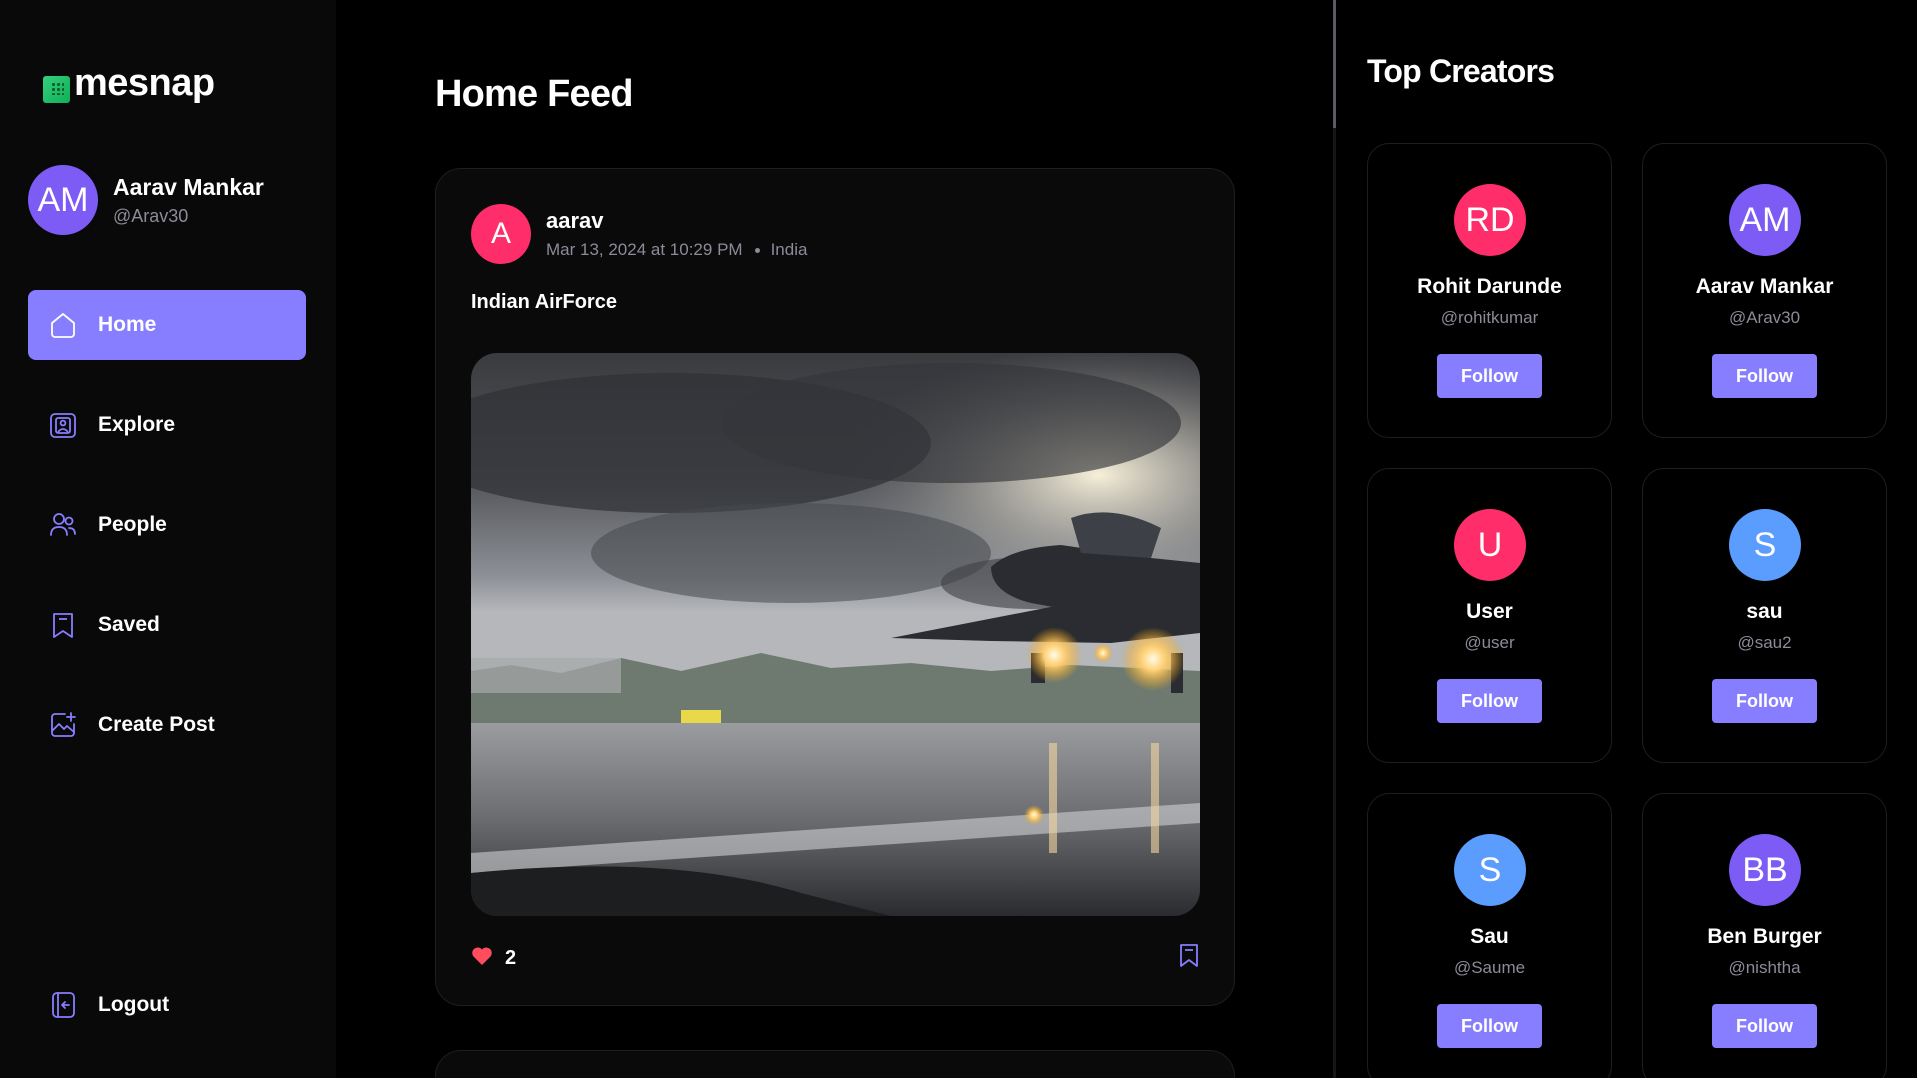 This screenshot has height=1078, width=1917. Describe the element at coordinates (835, 958) in the screenshot. I see `post-actions: 2` at that location.